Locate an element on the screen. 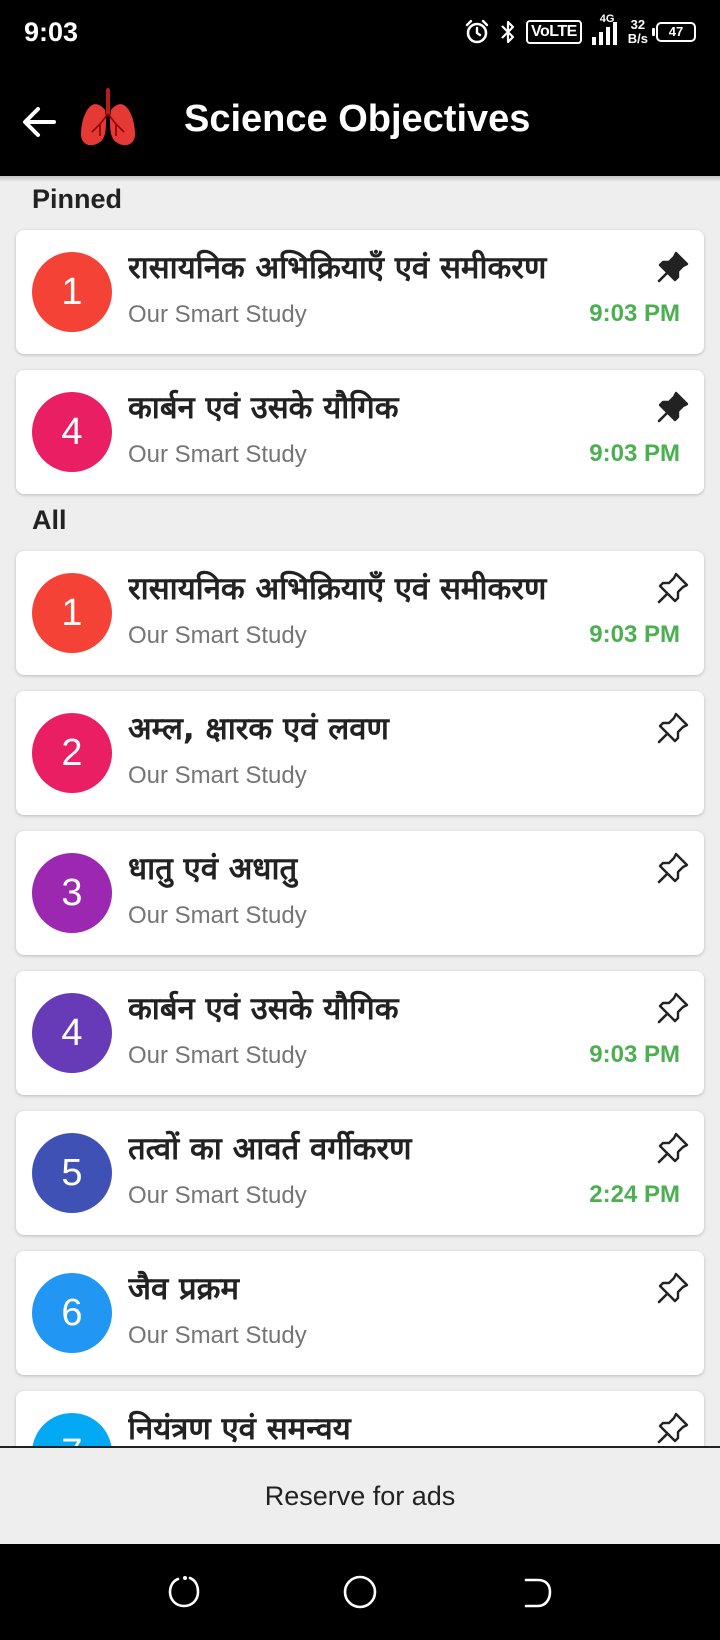  topic-title: तत्वों का आवर्त वर्गीकरण is located at coordinates (270, 1149).